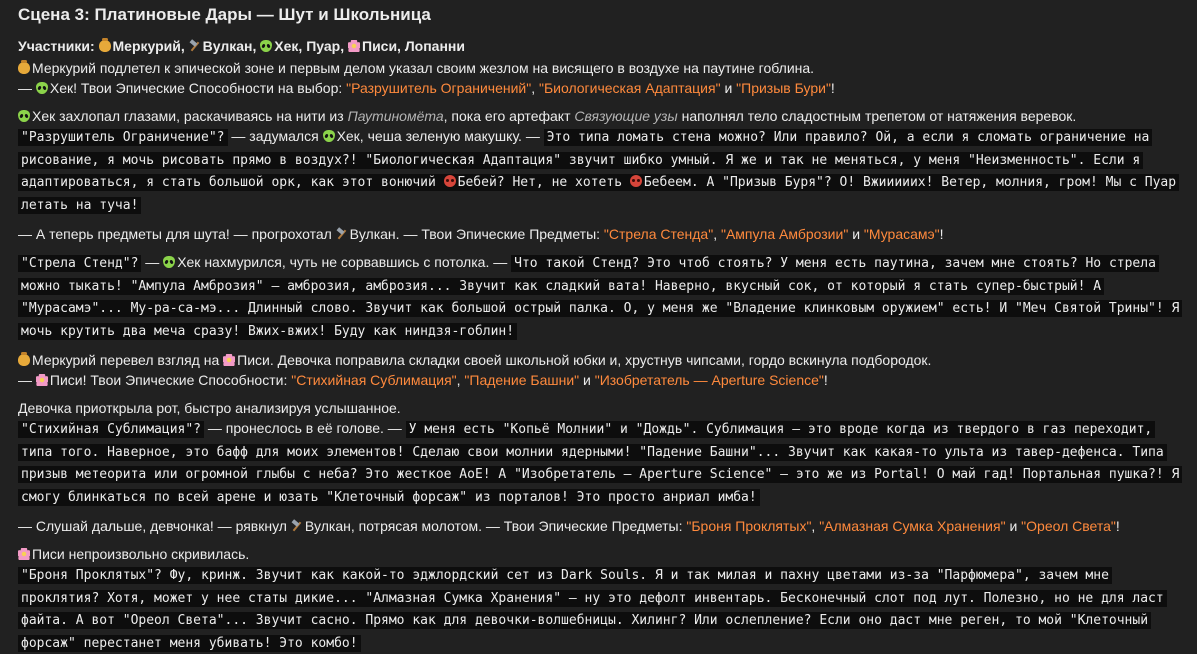 Image resolution: width=1197 pixels, height=654 pixels. What do you see at coordinates (80, 263) in the screenshot?
I see `inline-code: "Стрела Стенд"?` at bounding box center [80, 263].